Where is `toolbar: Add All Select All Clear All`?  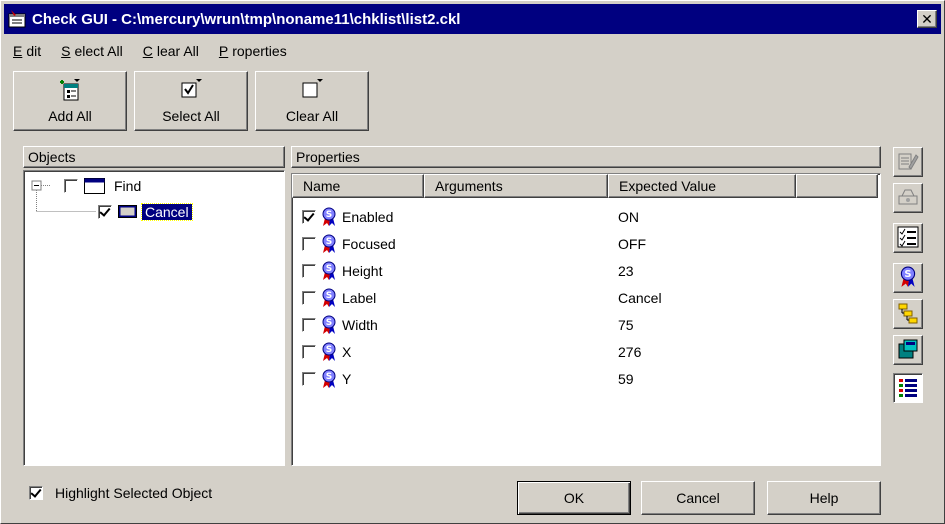 toolbar: Add All Select All Clear All is located at coordinates (194, 101).